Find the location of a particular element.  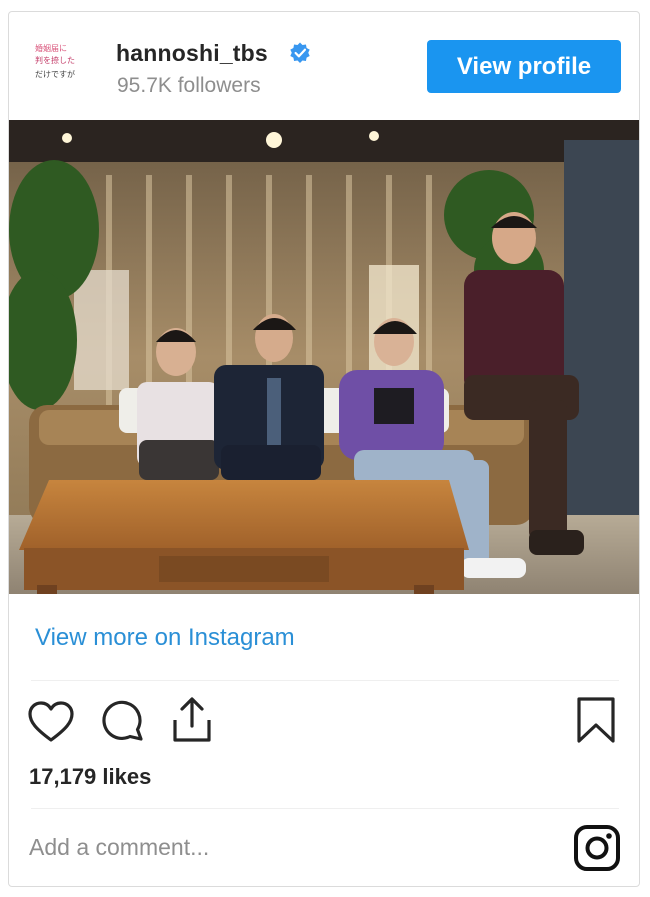

verified-badge-icon is located at coordinates (300, 53).